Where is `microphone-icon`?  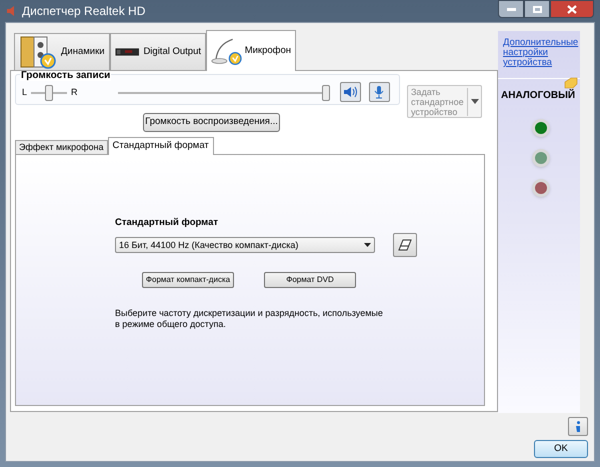
microphone-icon is located at coordinates (379, 91).